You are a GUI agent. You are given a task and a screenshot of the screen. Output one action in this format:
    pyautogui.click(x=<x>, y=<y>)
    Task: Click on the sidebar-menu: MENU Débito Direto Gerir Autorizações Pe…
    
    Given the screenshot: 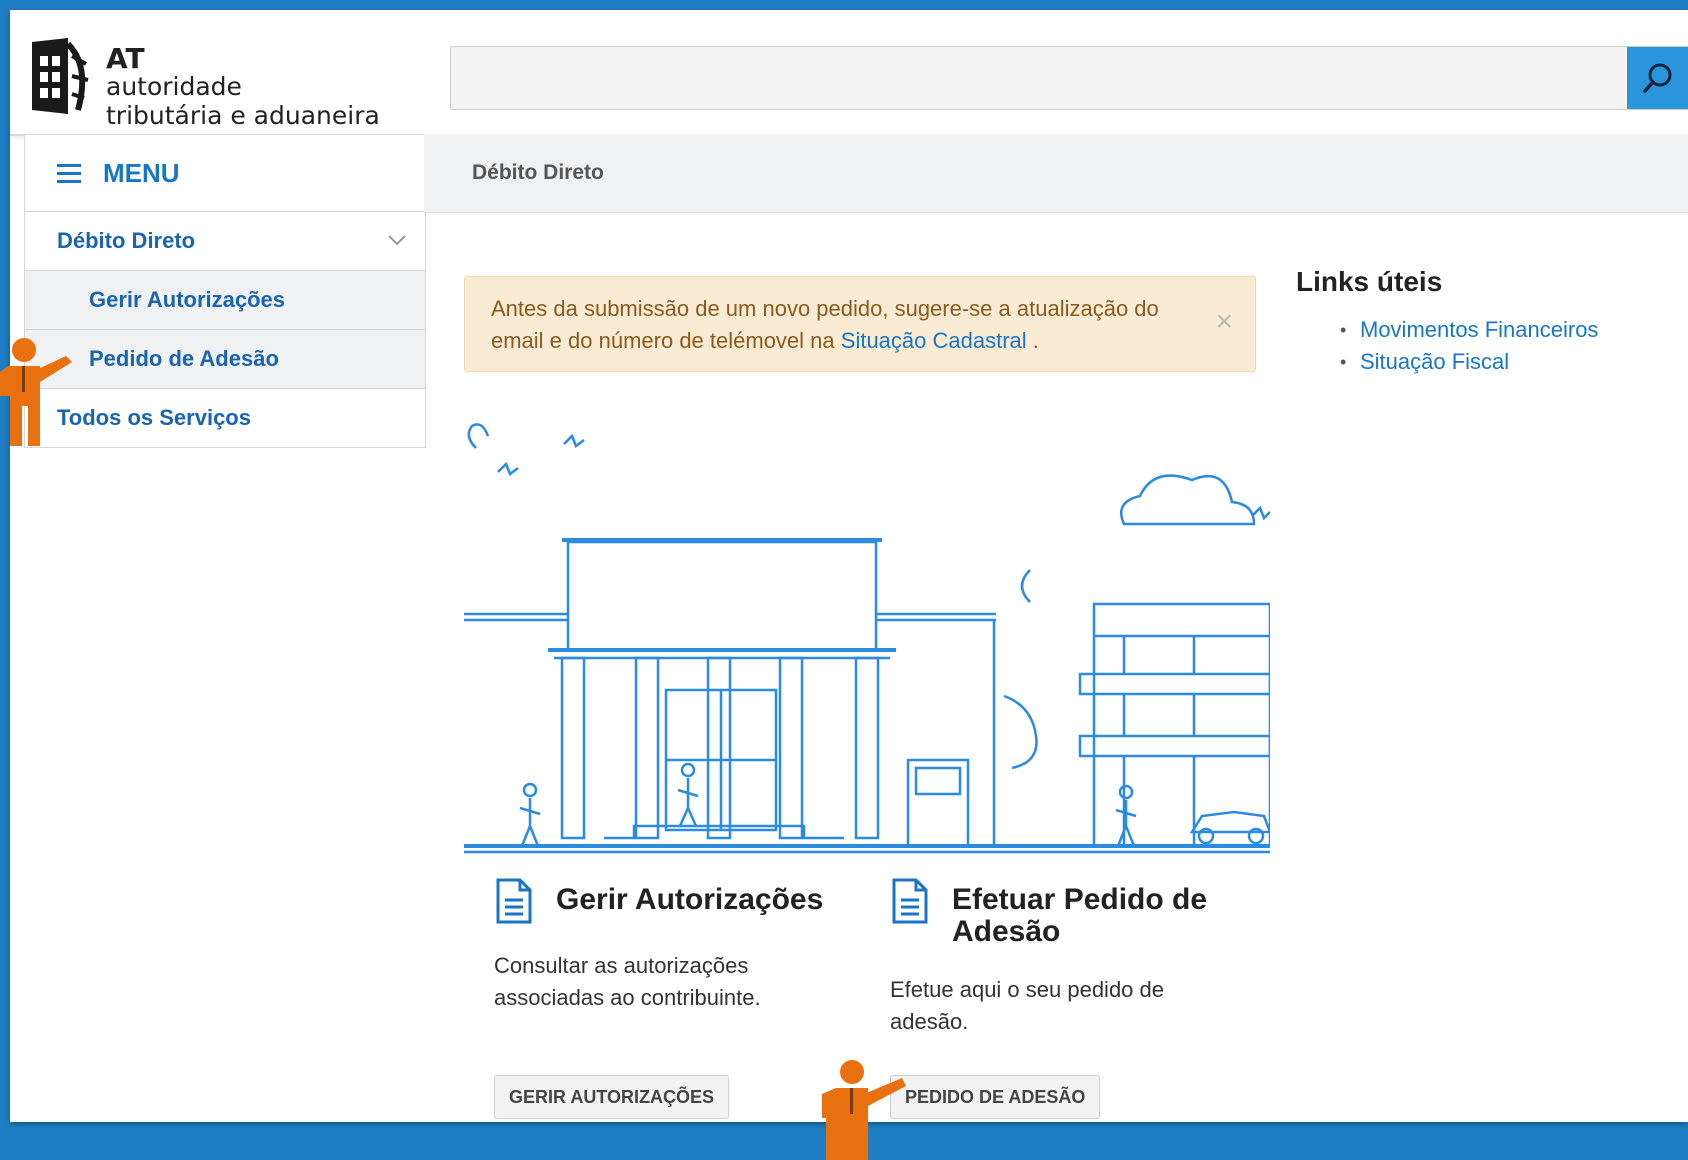 What is the action you would take?
    pyautogui.click(x=225, y=291)
    